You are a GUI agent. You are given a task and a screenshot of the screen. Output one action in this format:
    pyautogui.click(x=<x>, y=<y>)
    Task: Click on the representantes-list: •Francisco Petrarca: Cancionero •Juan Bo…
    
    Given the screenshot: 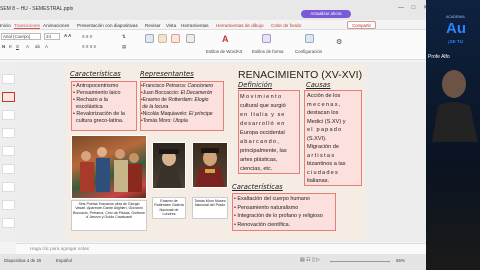 What is the action you would take?
    pyautogui.click(x=177, y=104)
    